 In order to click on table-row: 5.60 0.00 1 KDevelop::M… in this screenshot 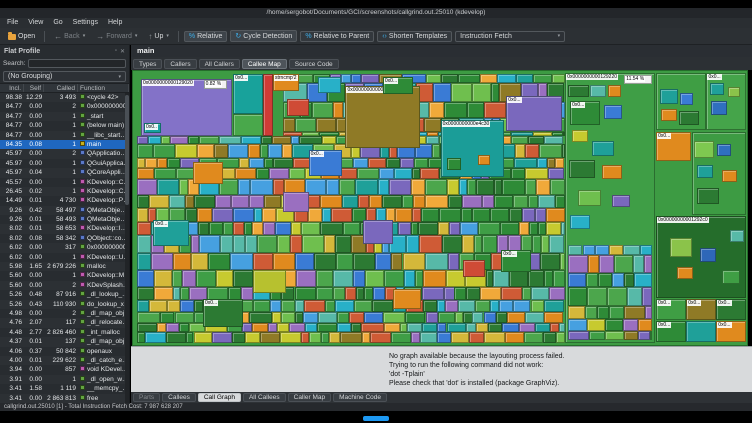, I will do `click(64, 275)`.